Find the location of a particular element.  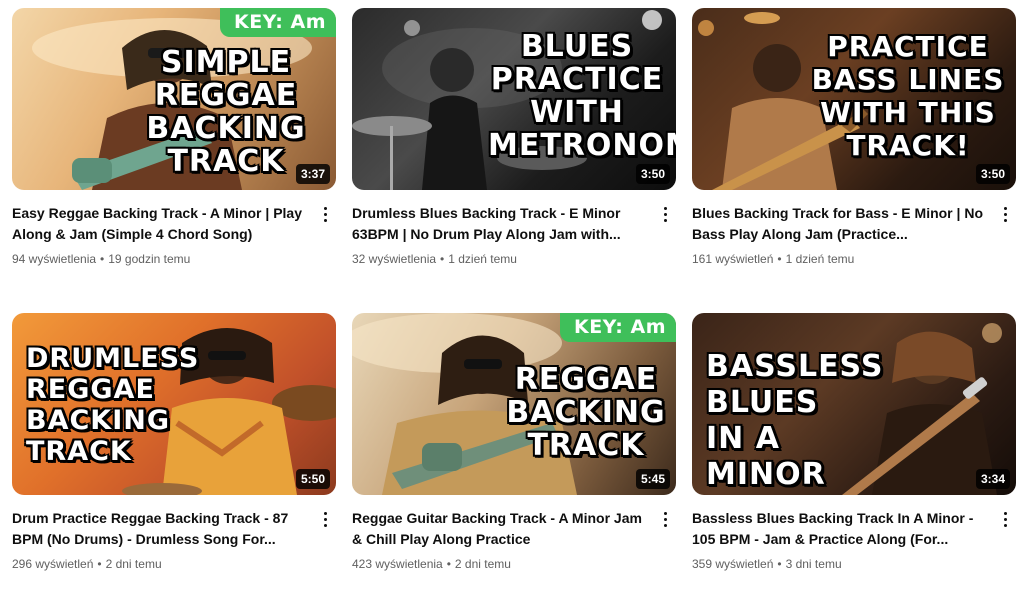

view-count: 32 wyświetlenia is located at coordinates (394, 259).